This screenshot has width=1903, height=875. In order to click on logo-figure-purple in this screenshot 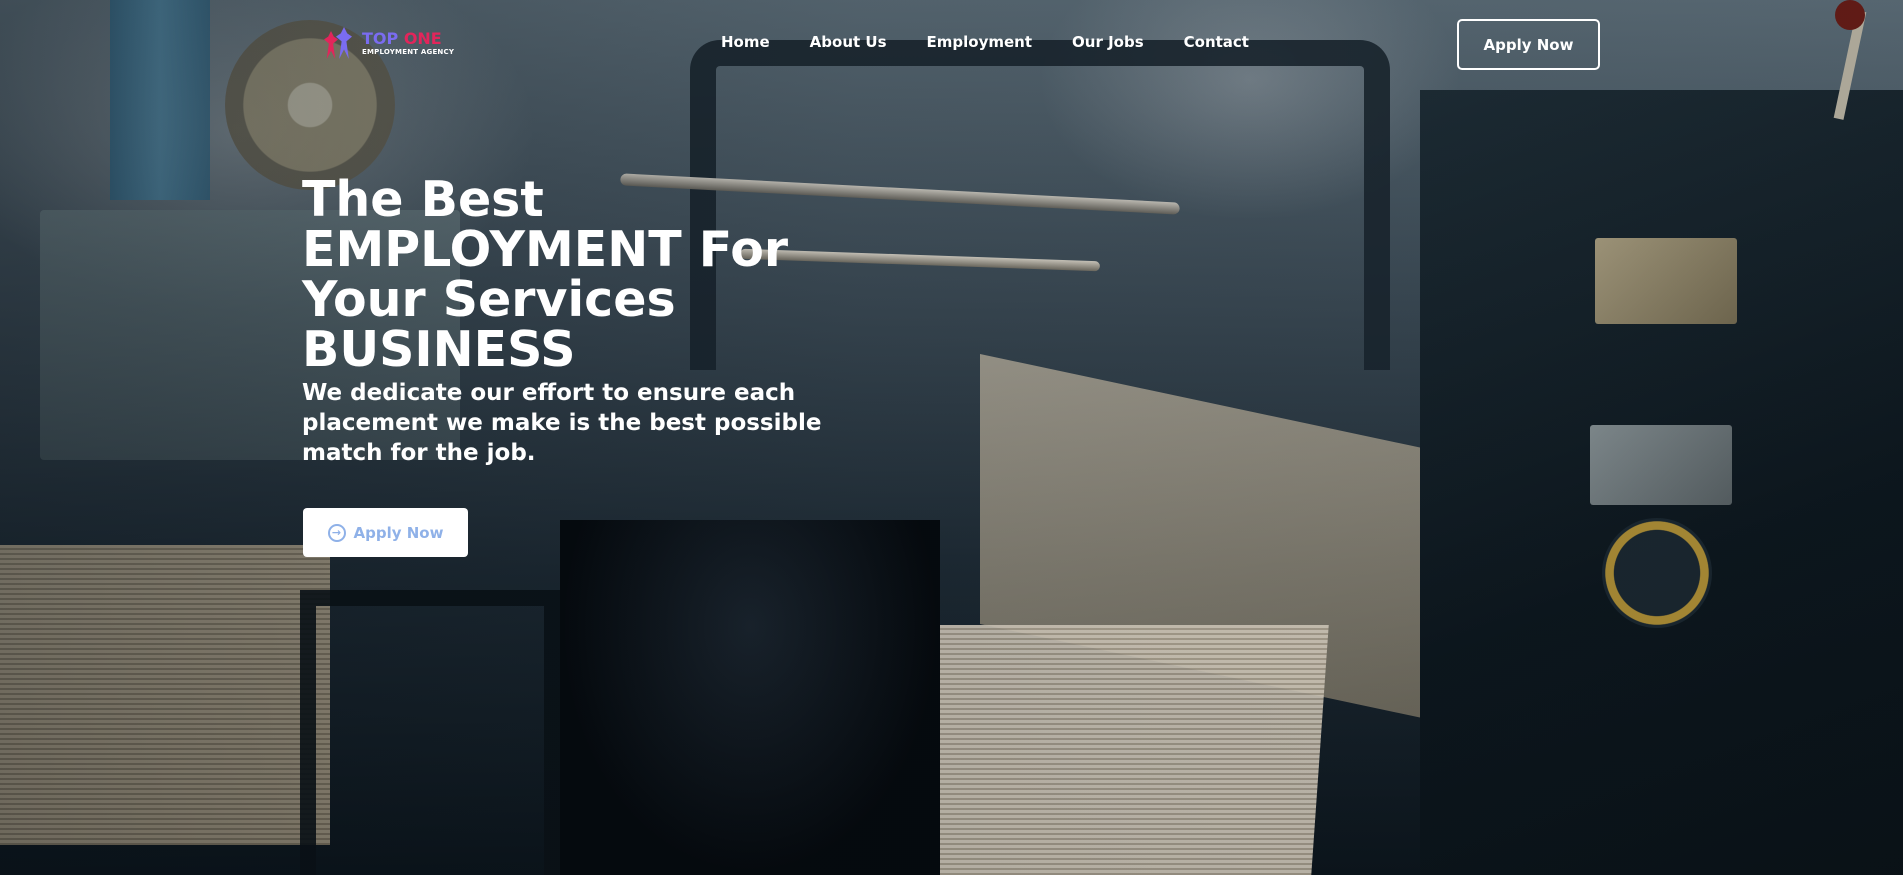, I will do `click(344, 43)`.